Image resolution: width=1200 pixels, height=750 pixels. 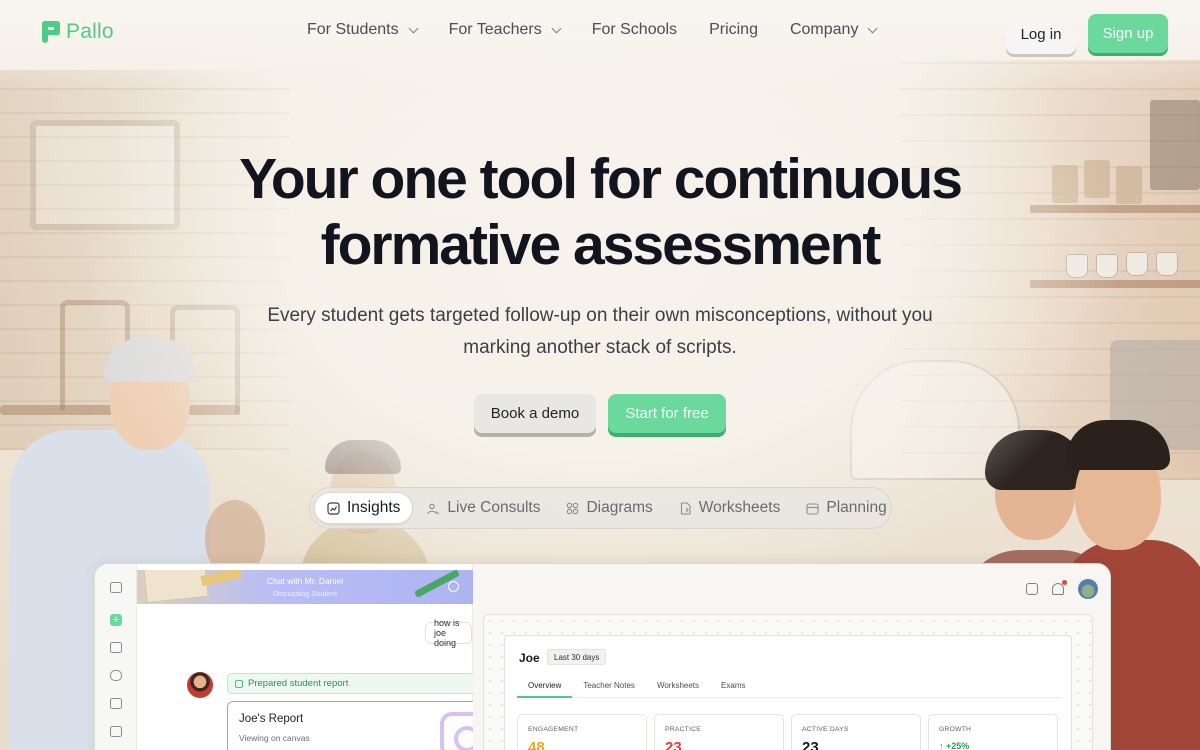 I want to click on tab-insights: Insights, so click(x=364, y=508).